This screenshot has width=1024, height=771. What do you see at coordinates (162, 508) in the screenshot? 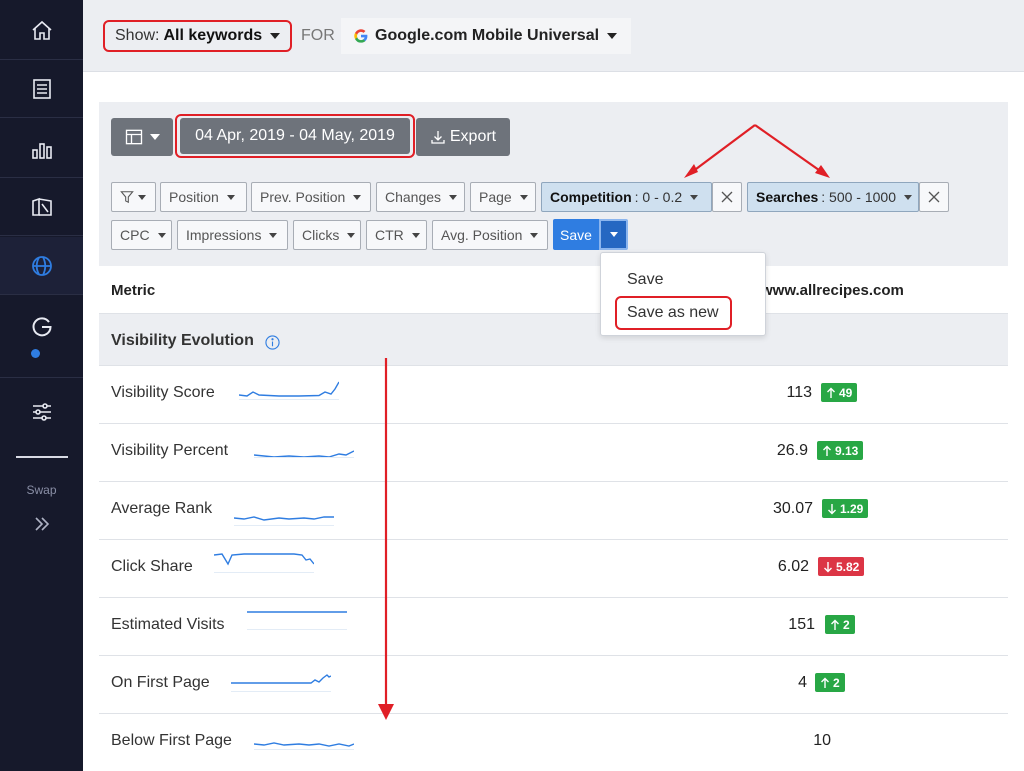
I see `metric-name: Average Rank` at bounding box center [162, 508].